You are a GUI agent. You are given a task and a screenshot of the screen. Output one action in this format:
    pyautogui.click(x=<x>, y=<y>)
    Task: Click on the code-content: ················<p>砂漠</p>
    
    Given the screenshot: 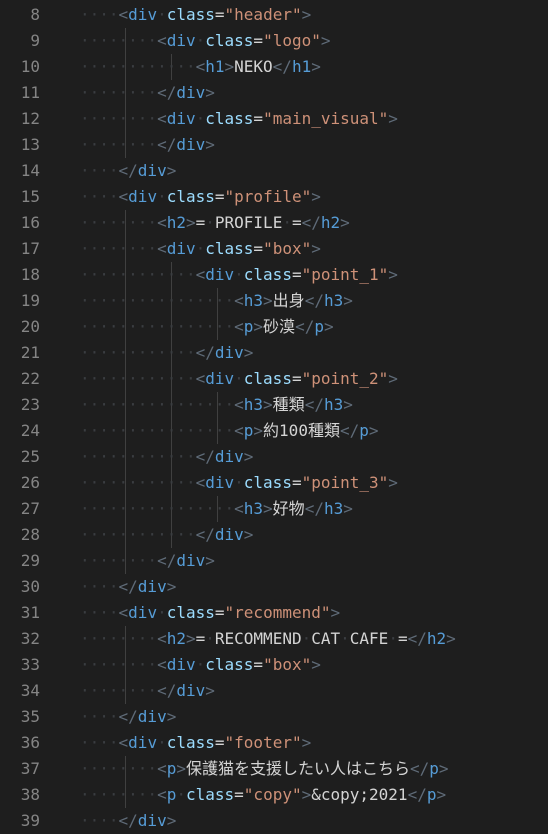 What is the action you would take?
    pyautogui.click(x=207, y=327)
    